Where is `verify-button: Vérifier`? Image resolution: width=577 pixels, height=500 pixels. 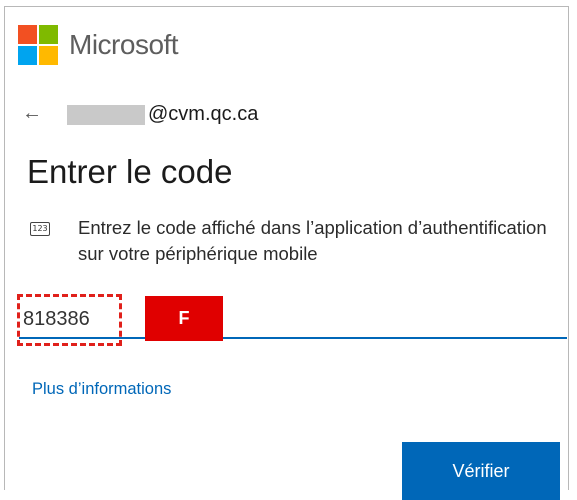 verify-button: Vérifier is located at coordinates (481, 471).